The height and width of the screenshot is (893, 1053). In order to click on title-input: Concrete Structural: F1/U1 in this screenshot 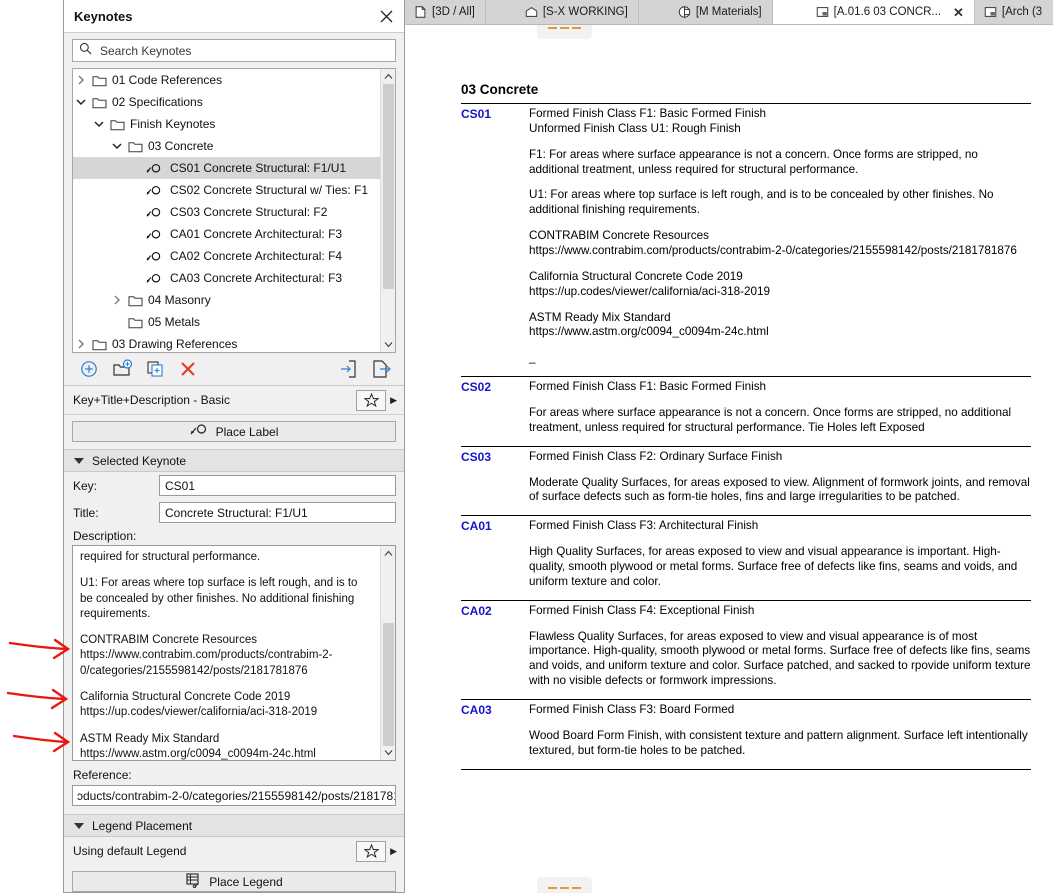, I will do `click(277, 512)`.